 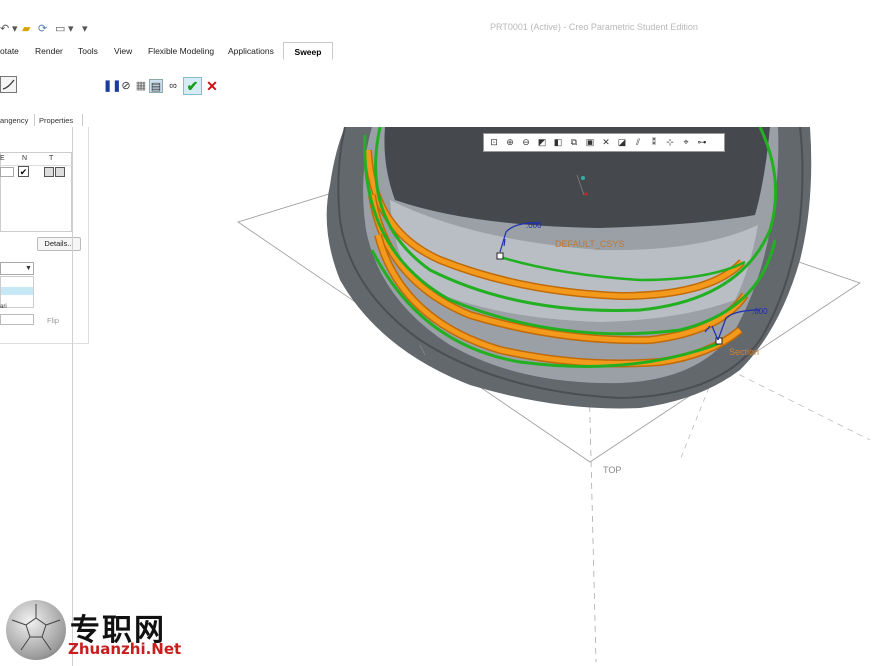 What do you see at coordinates (436, 21) in the screenshot?
I see `title-bar` at bounding box center [436, 21].